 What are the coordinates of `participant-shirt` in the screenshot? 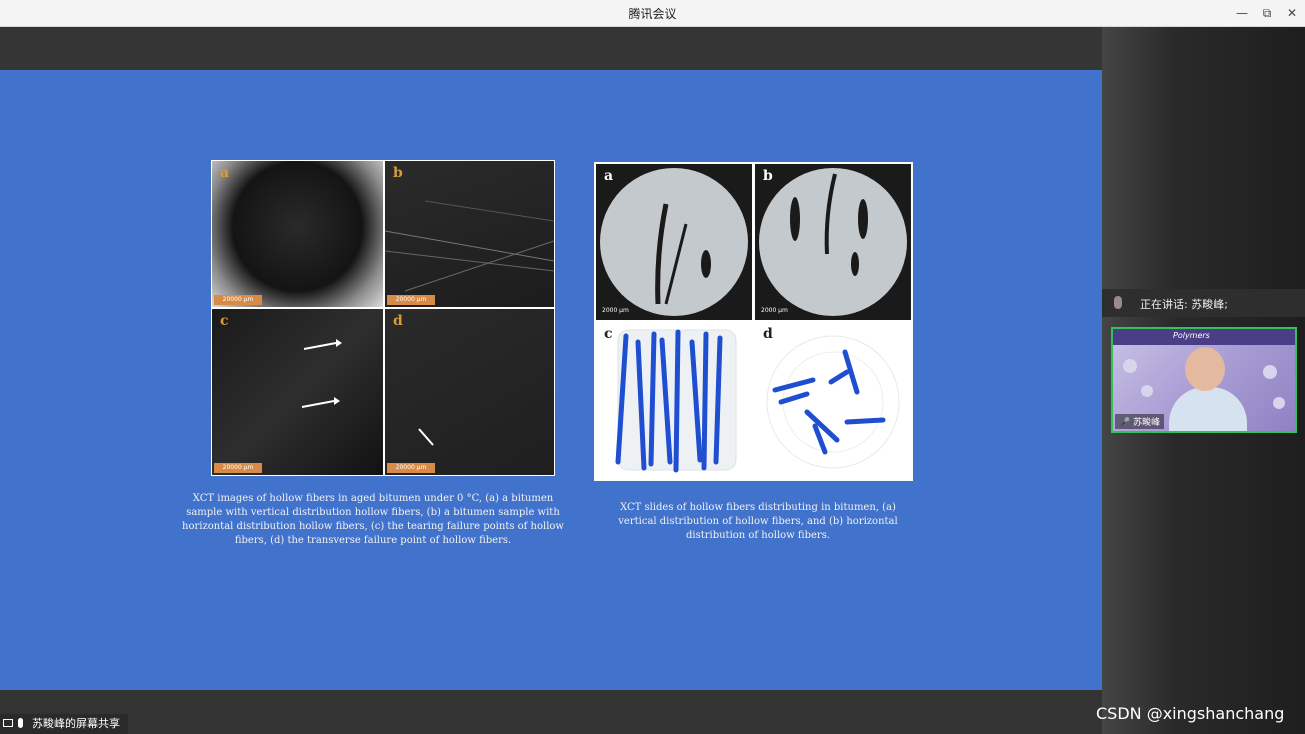 It's located at (1208, 409).